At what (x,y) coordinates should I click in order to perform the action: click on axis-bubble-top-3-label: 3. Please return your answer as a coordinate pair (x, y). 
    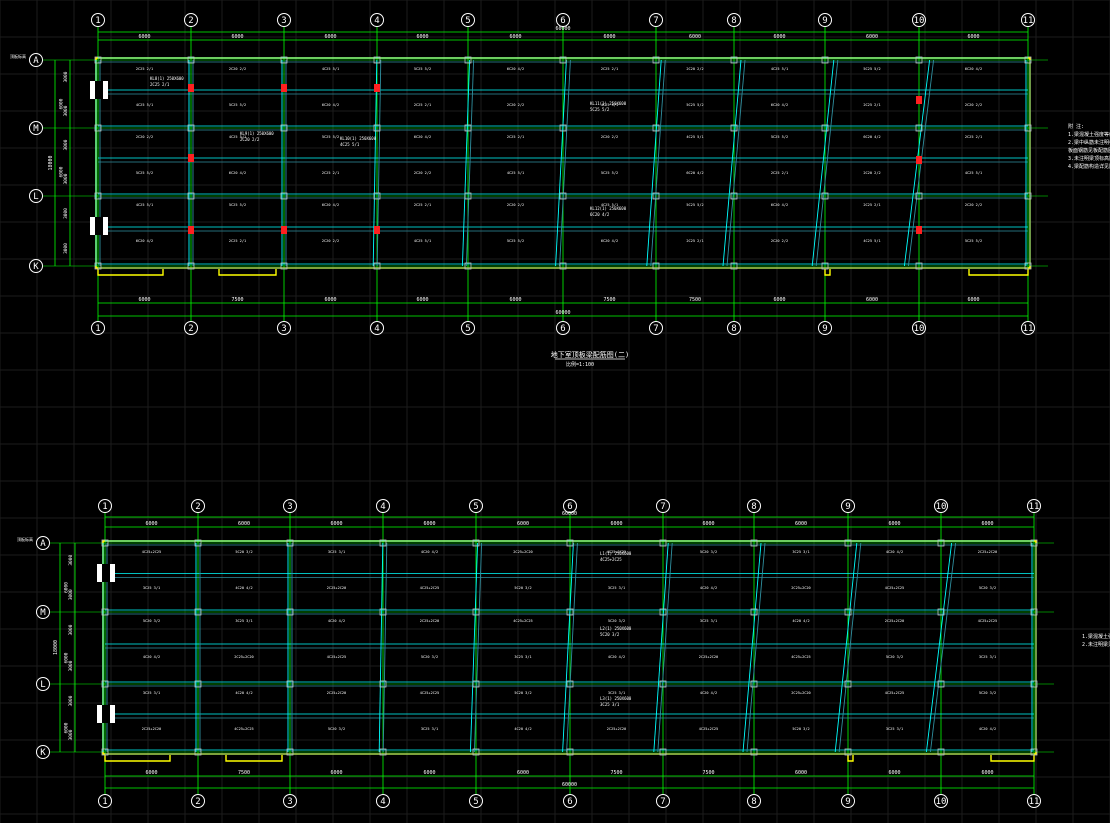
    Looking at the image, I should click on (283, 21).